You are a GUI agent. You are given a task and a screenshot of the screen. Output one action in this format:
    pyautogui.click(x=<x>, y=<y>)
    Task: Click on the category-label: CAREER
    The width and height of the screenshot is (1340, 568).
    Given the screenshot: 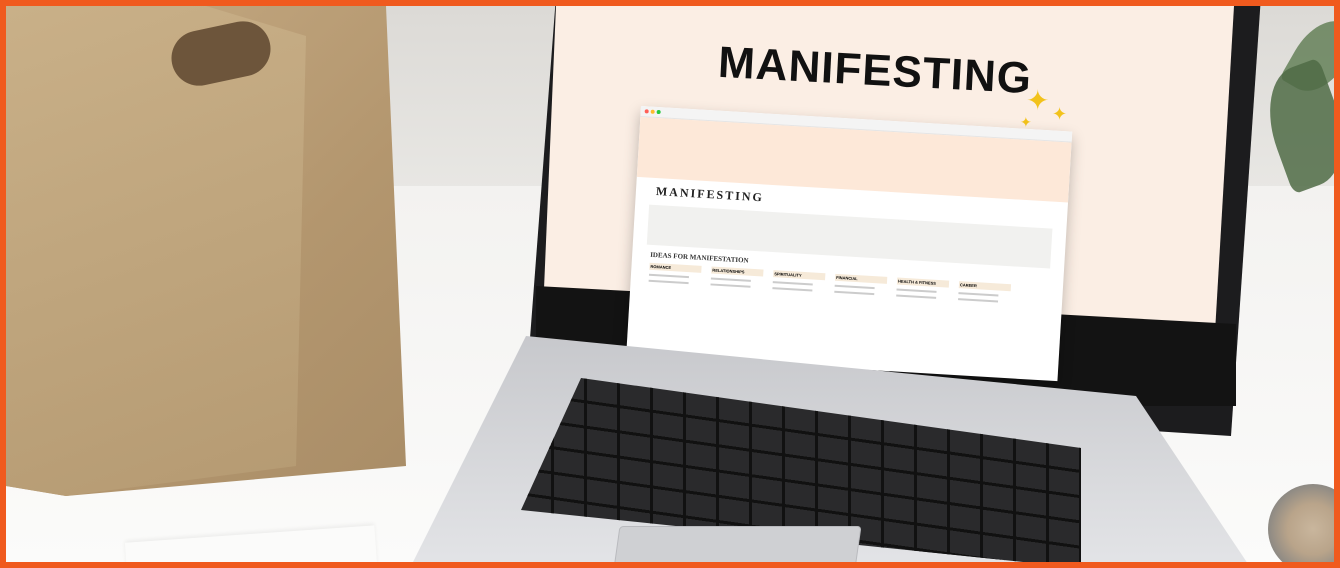 What is the action you would take?
    pyautogui.click(x=985, y=286)
    